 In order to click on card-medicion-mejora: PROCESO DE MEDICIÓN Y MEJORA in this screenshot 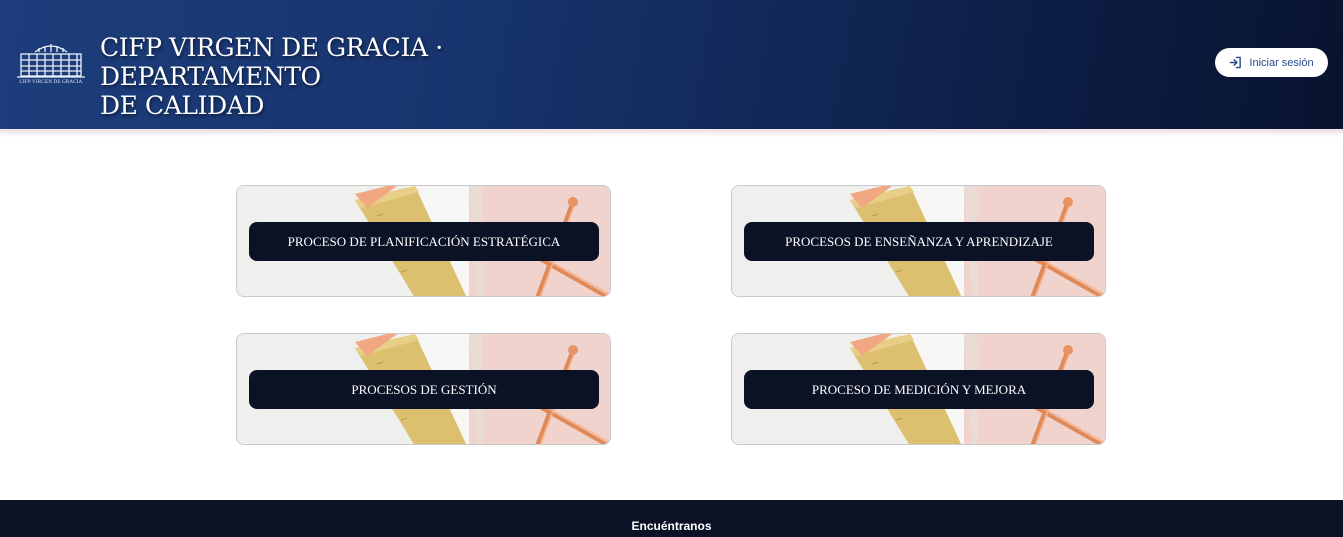, I will do `click(918, 389)`.